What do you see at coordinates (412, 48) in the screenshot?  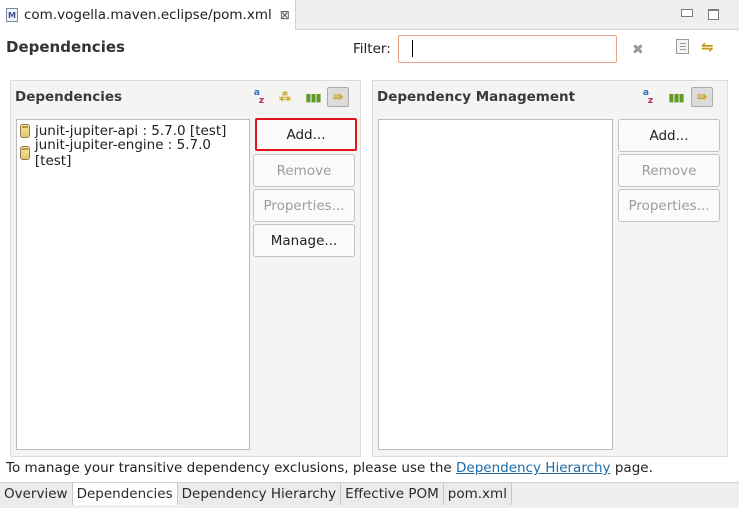 I see `text-cursor` at bounding box center [412, 48].